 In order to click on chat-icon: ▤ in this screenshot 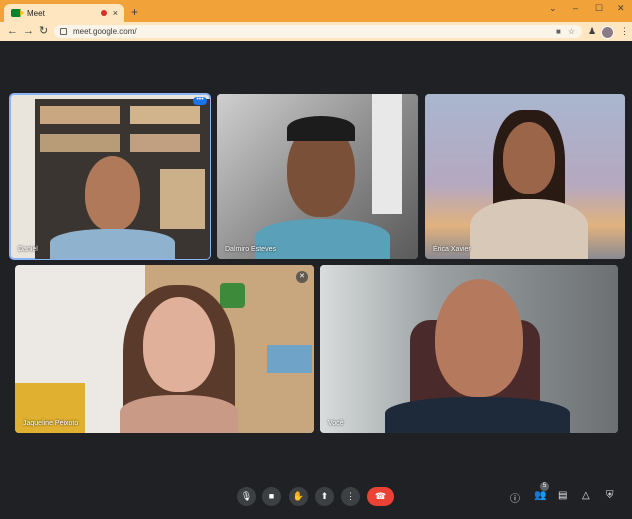, I will do `click(562, 495)`.